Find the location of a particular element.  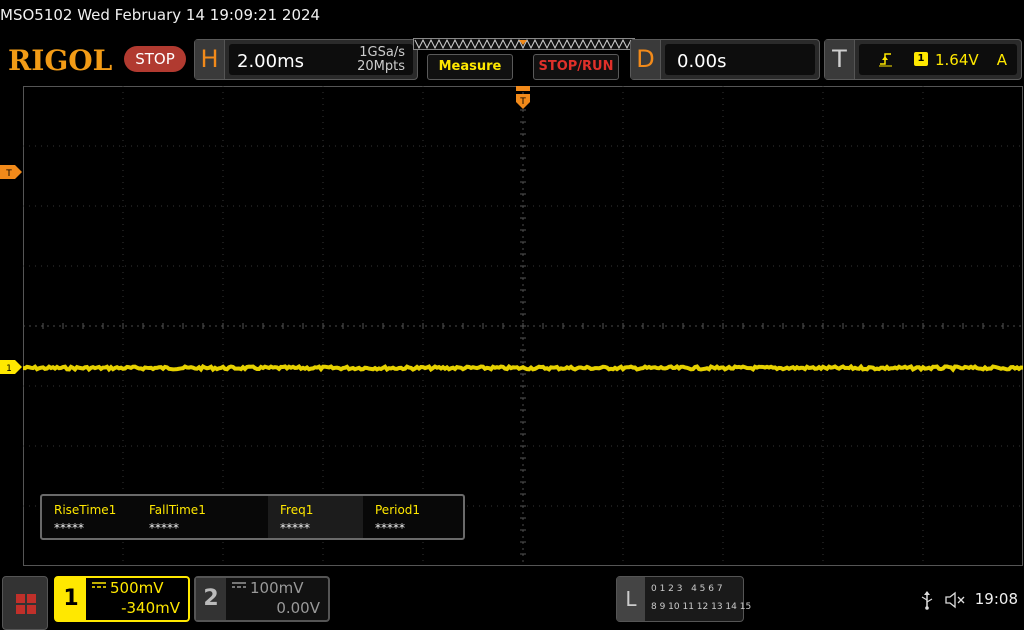

channel1-trace is located at coordinates (523, 368).